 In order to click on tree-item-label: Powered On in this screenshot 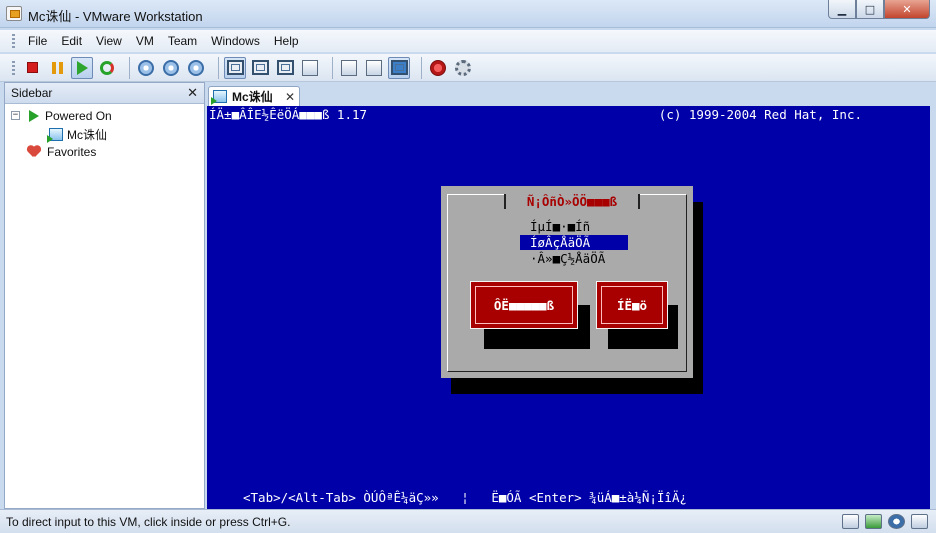, I will do `click(78, 116)`.